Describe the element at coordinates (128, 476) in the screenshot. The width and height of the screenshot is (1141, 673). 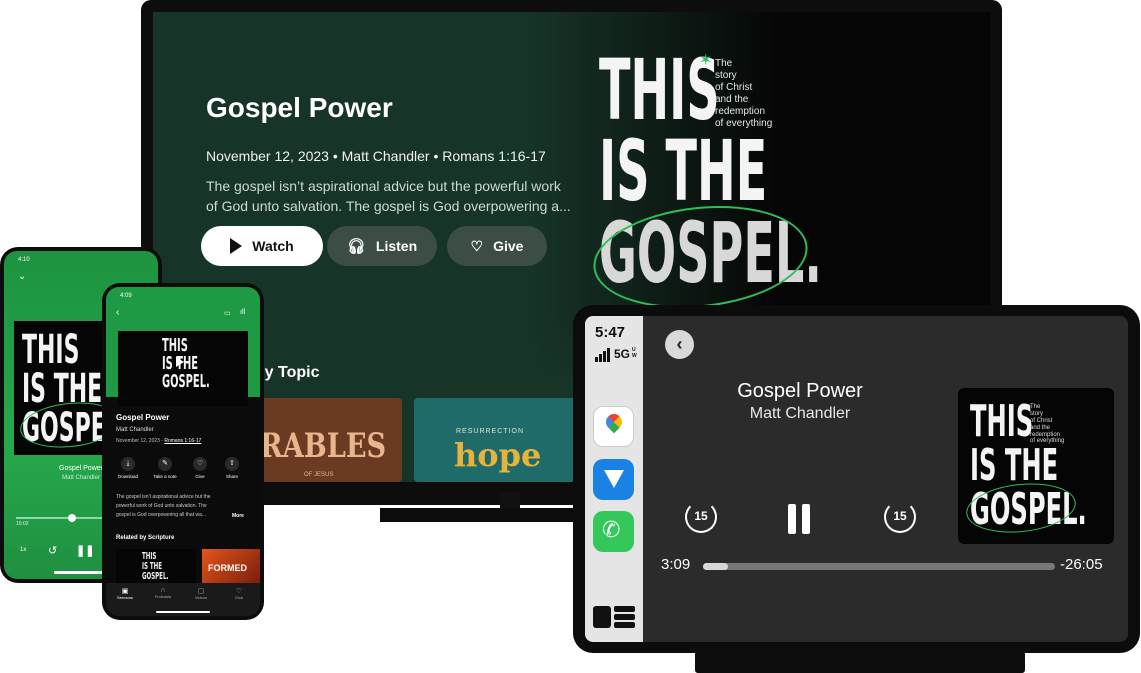
I see `pf-download-label: Download` at that location.